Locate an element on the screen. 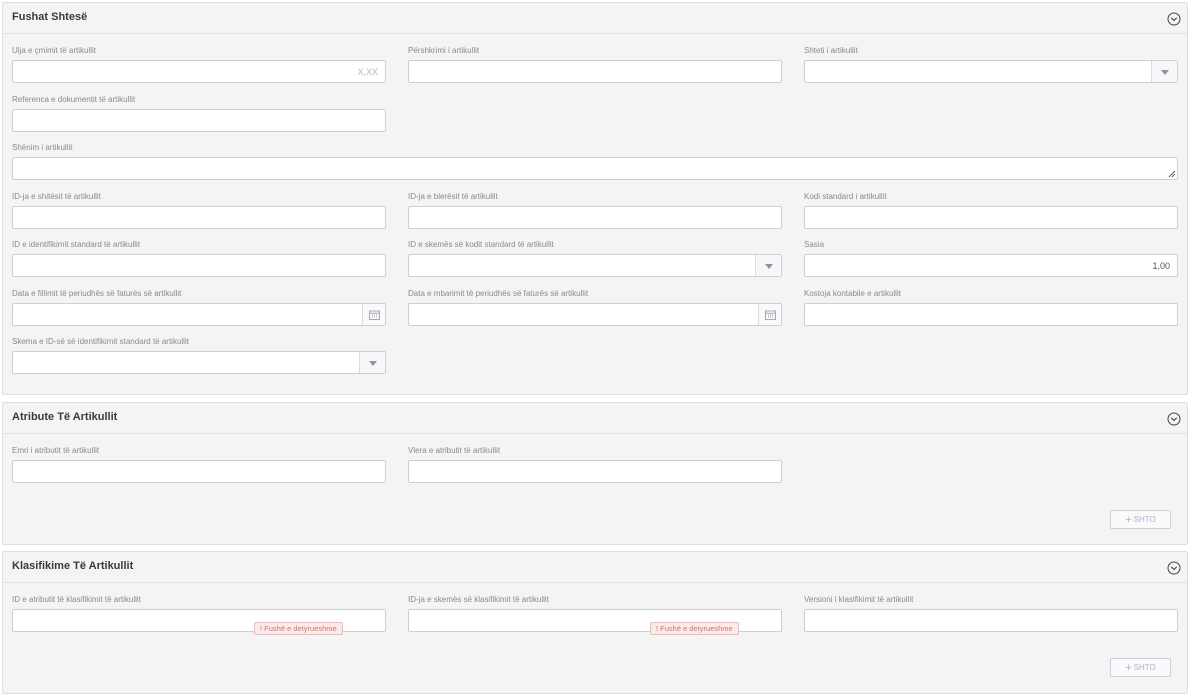  note-textarea is located at coordinates (595, 168).